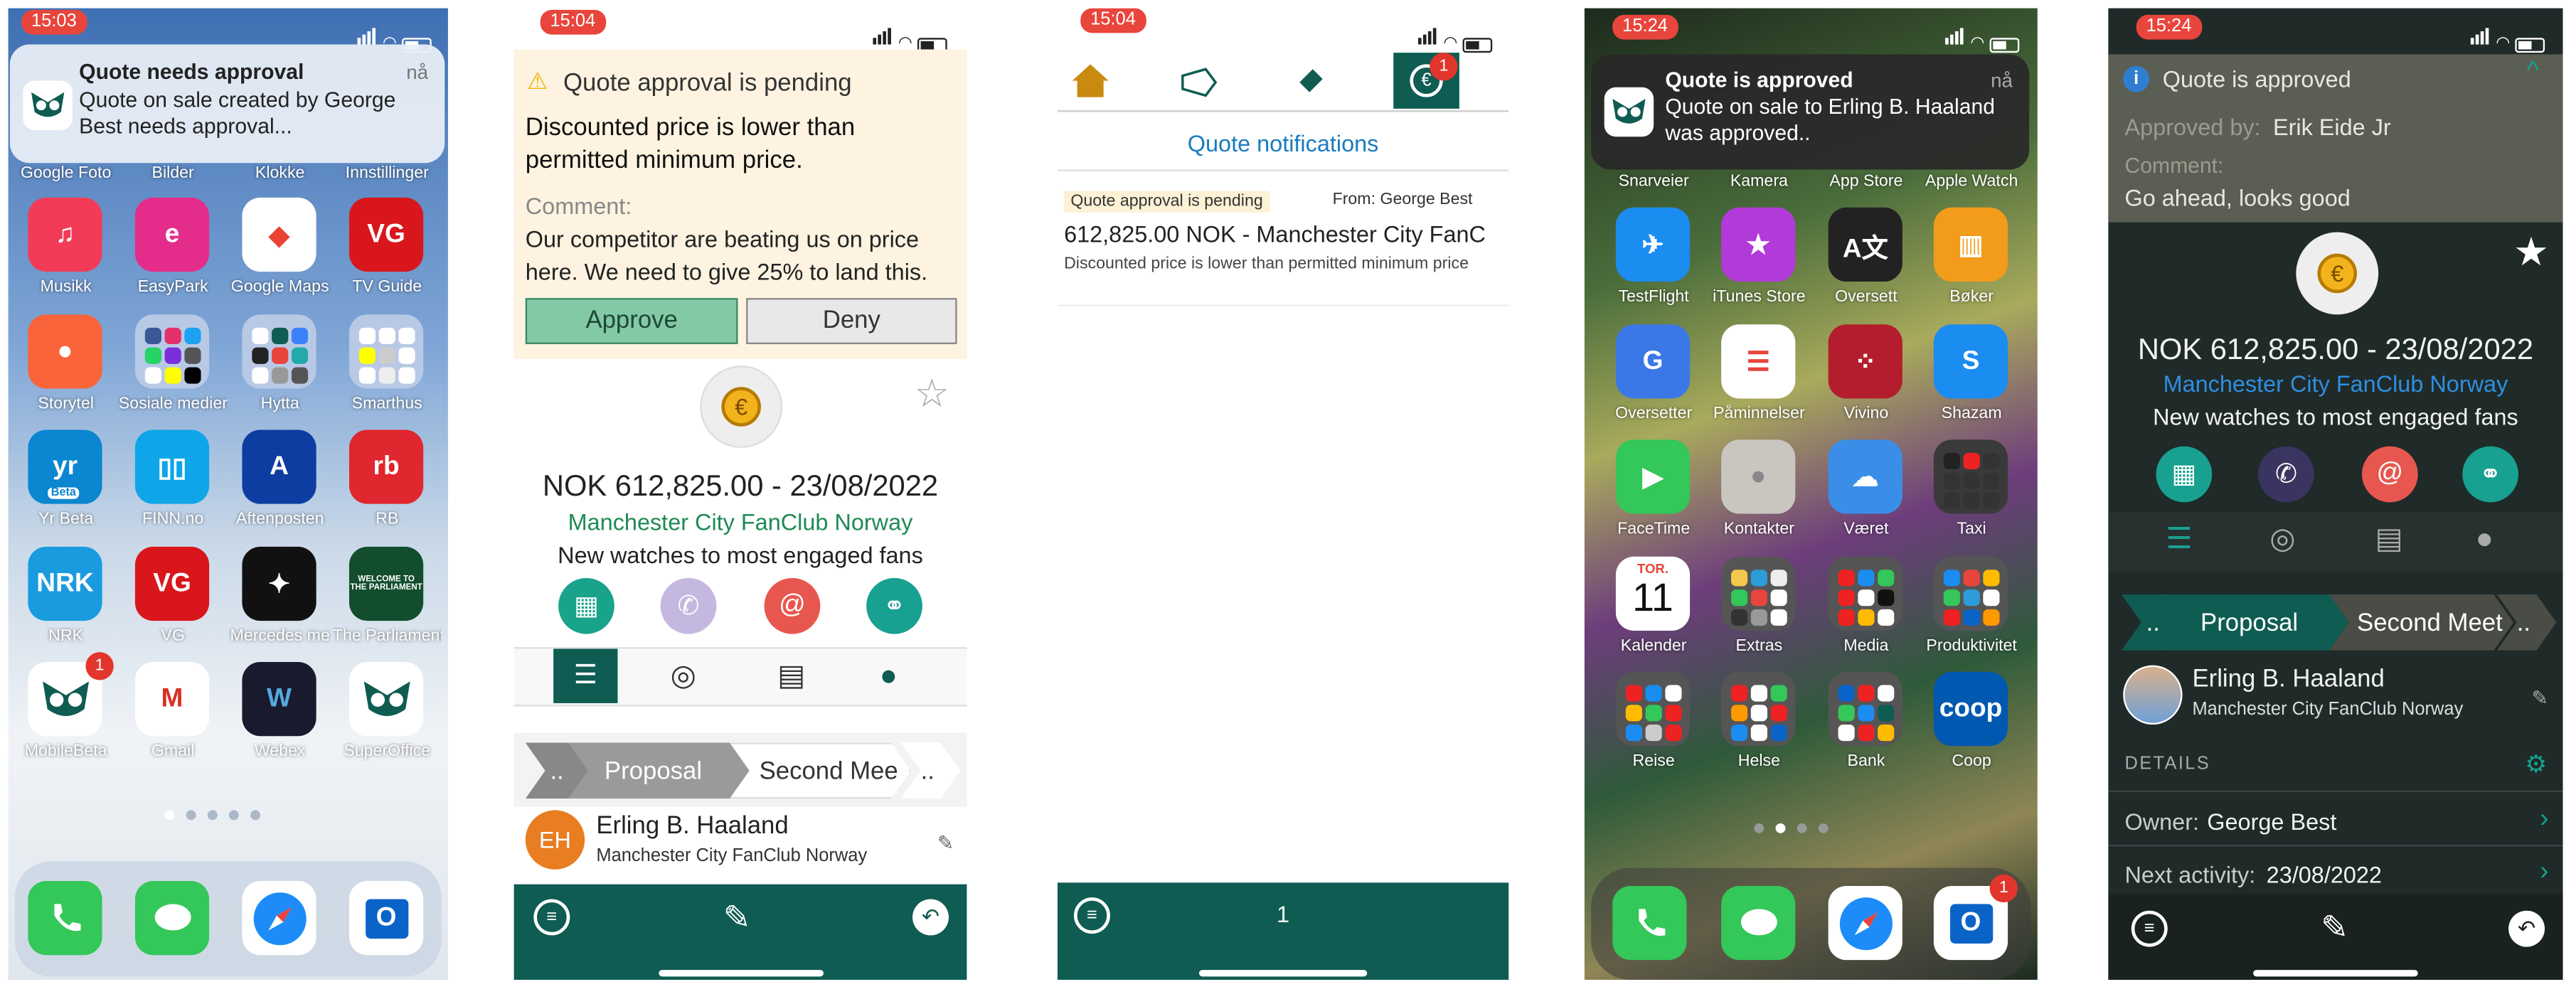 The image size is (2576, 1004). I want to click on mercedes-me-app-icon: ✦, so click(279, 583).